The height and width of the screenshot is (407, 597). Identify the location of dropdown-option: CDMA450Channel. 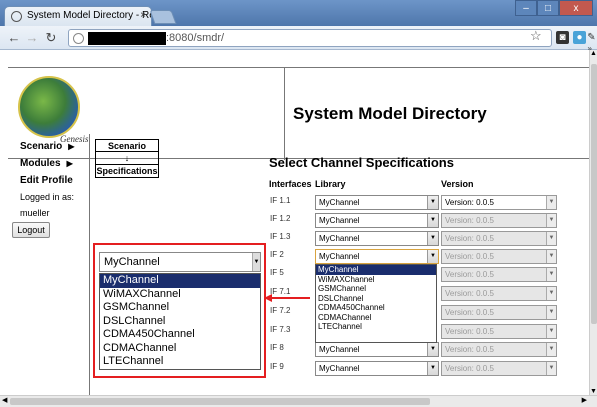
(376, 308).